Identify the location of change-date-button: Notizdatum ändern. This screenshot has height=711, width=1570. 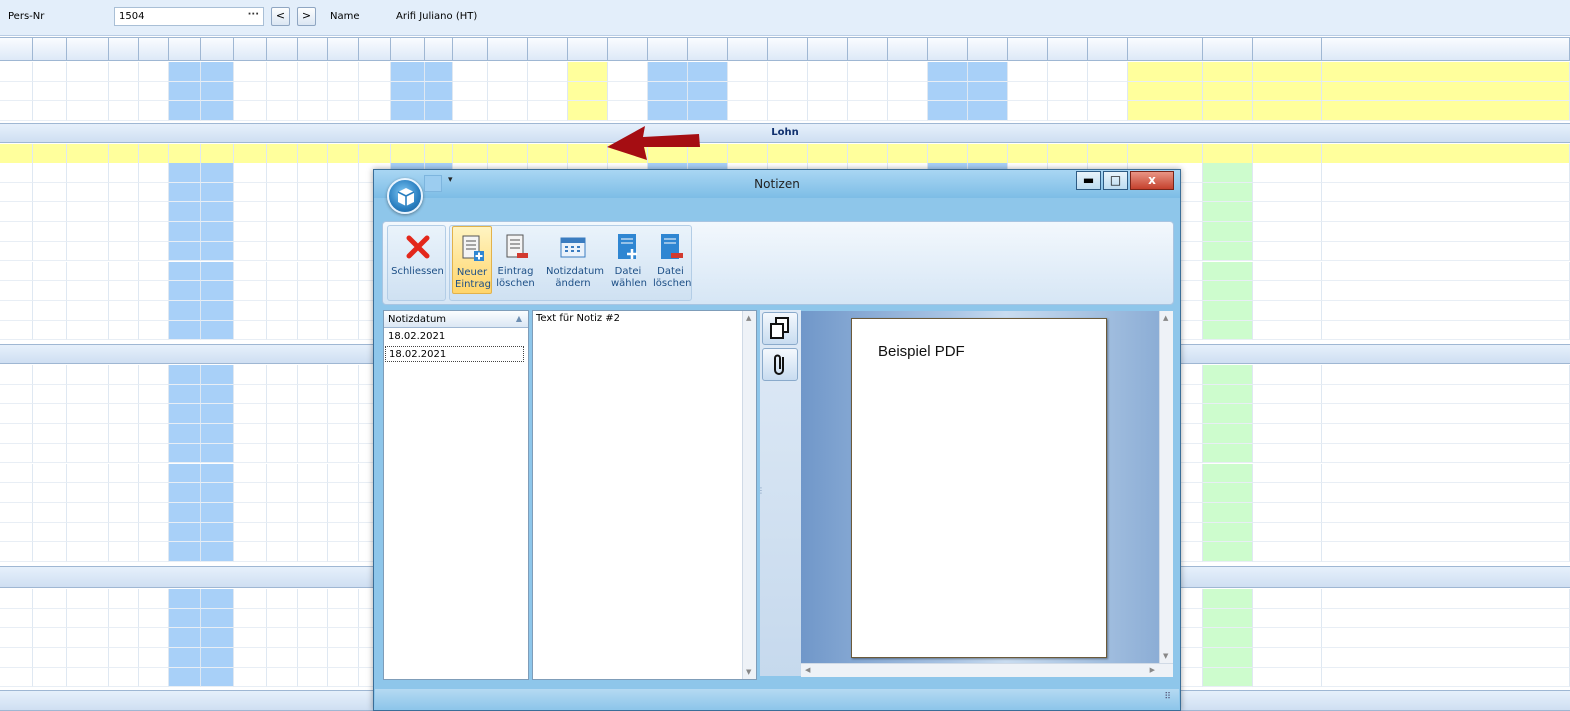
(573, 259).